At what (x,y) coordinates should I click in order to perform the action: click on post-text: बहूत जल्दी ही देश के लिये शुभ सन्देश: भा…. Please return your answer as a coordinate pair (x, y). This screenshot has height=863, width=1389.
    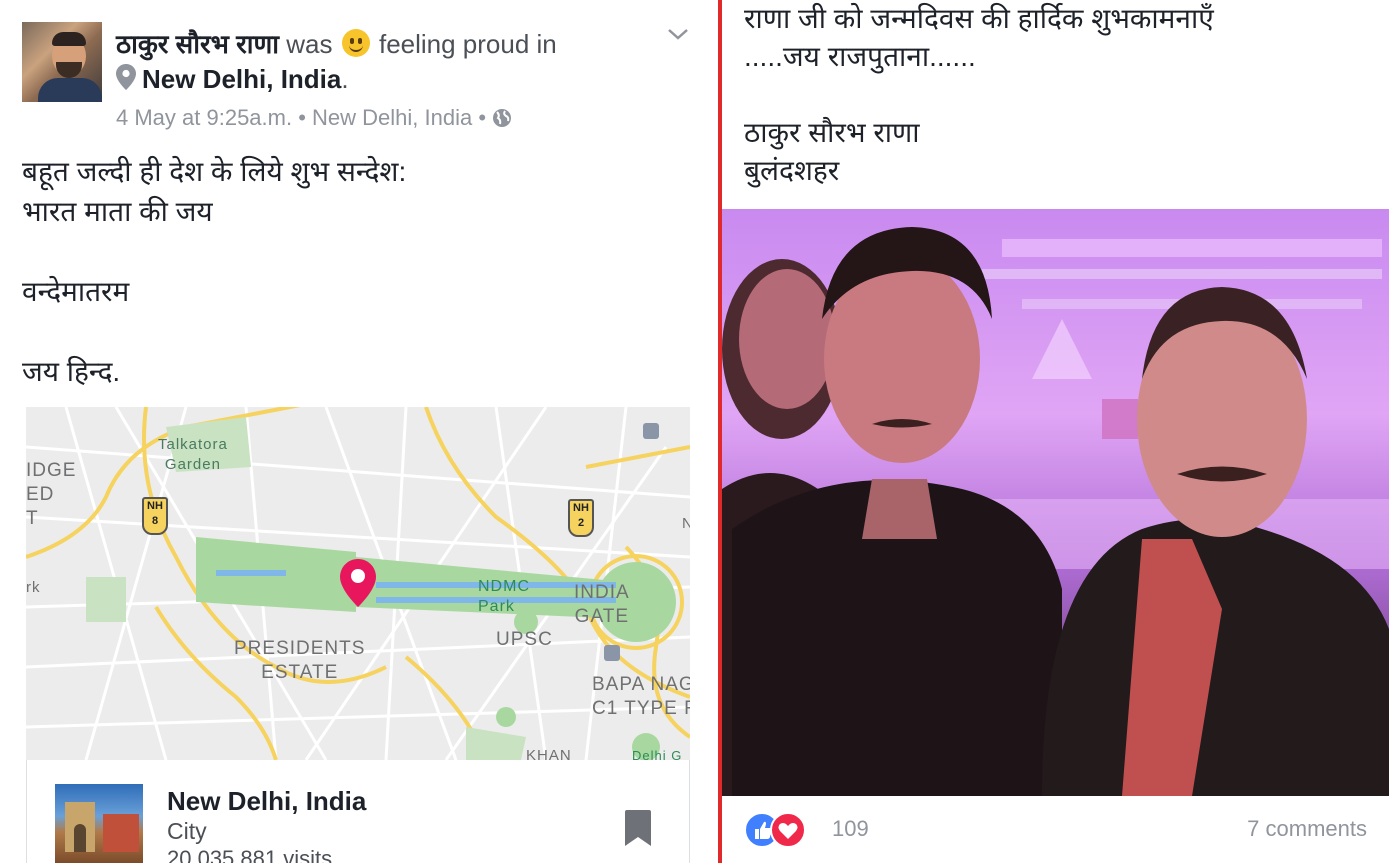
    Looking at the image, I should click on (214, 271).